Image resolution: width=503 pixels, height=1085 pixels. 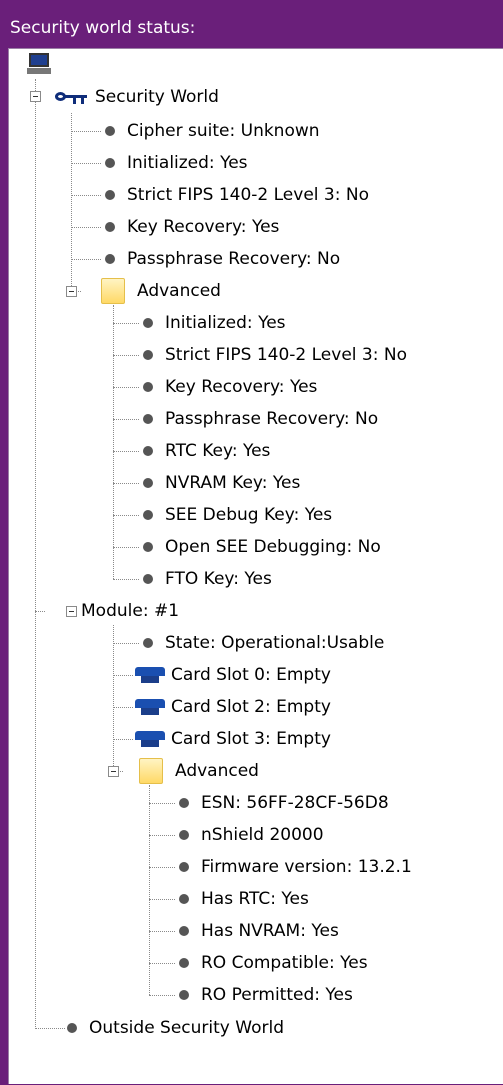 I want to click on tree-item-outside-security-world: Outside Security World, so click(x=175, y=1028).